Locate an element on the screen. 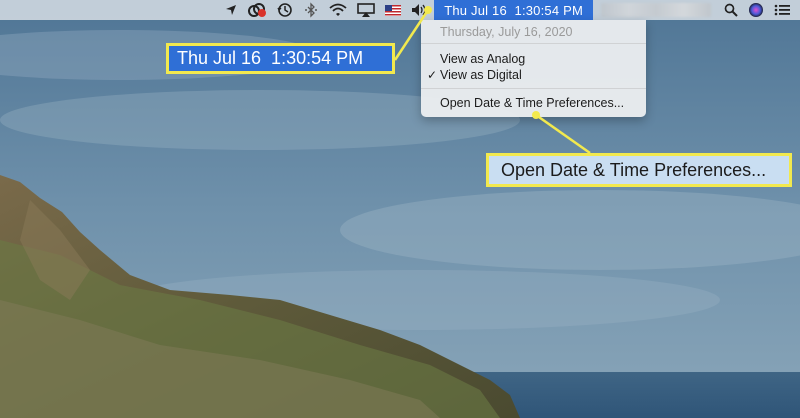 The height and width of the screenshot is (418, 800). clock-callout: Thu Jul 16 1:30:54 PM is located at coordinates (280, 58).